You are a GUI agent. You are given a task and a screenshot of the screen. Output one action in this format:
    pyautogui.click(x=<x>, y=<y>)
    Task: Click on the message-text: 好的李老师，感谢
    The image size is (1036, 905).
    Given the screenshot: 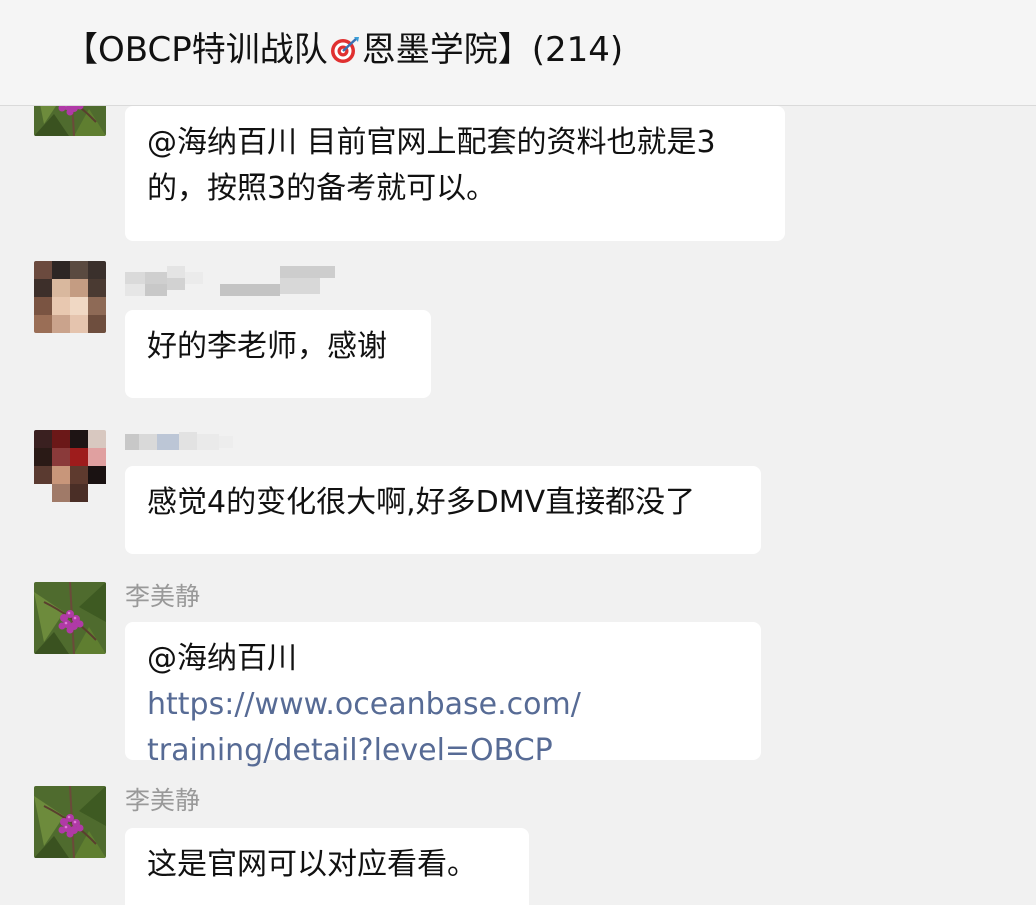 What is the action you would take?
    pyautogui.click(x=267, y=346)
    